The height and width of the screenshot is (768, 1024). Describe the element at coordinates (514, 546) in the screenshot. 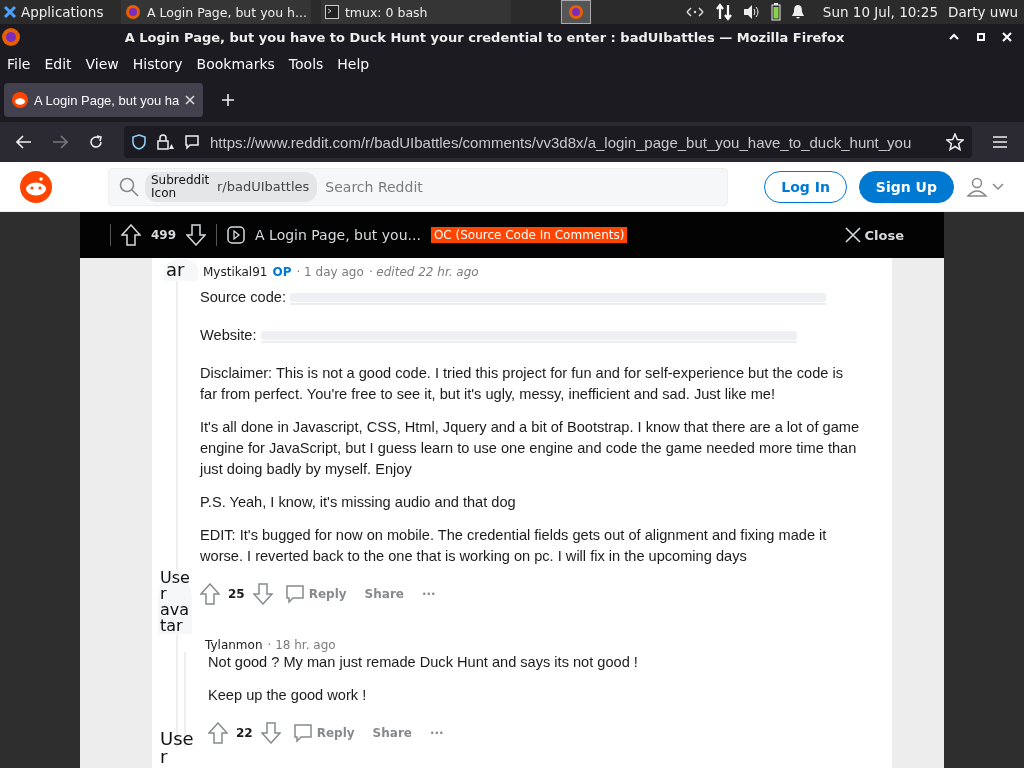

I see `comment-paragraph: EDIT: It's bugged for now on mobile. The credential fields gets out of alignment and fixing made it worse. I reverted back to the one that is working on pc. I will fix in the upcoming days` at that location.